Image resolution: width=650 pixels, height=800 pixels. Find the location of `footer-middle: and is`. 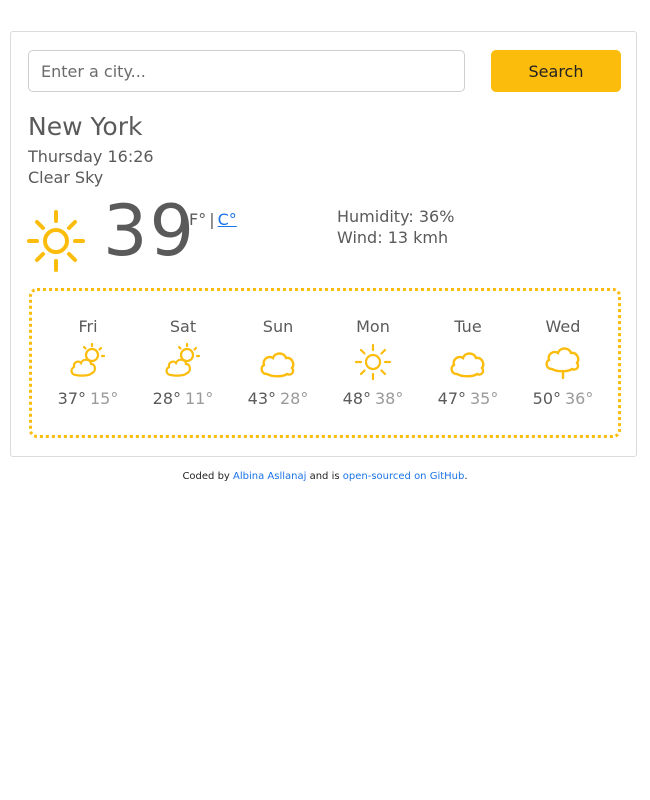

footer-middle: and is is located at coordinates (324, 476).